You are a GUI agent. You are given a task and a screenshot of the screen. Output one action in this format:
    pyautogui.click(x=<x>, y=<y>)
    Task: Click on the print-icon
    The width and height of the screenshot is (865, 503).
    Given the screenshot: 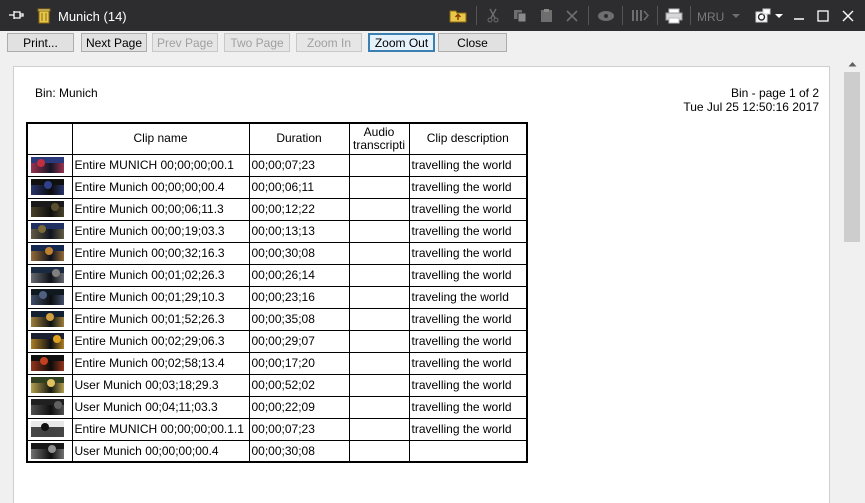 What is the action you would take?
    pyautogui.click(x=674, y=15)
    